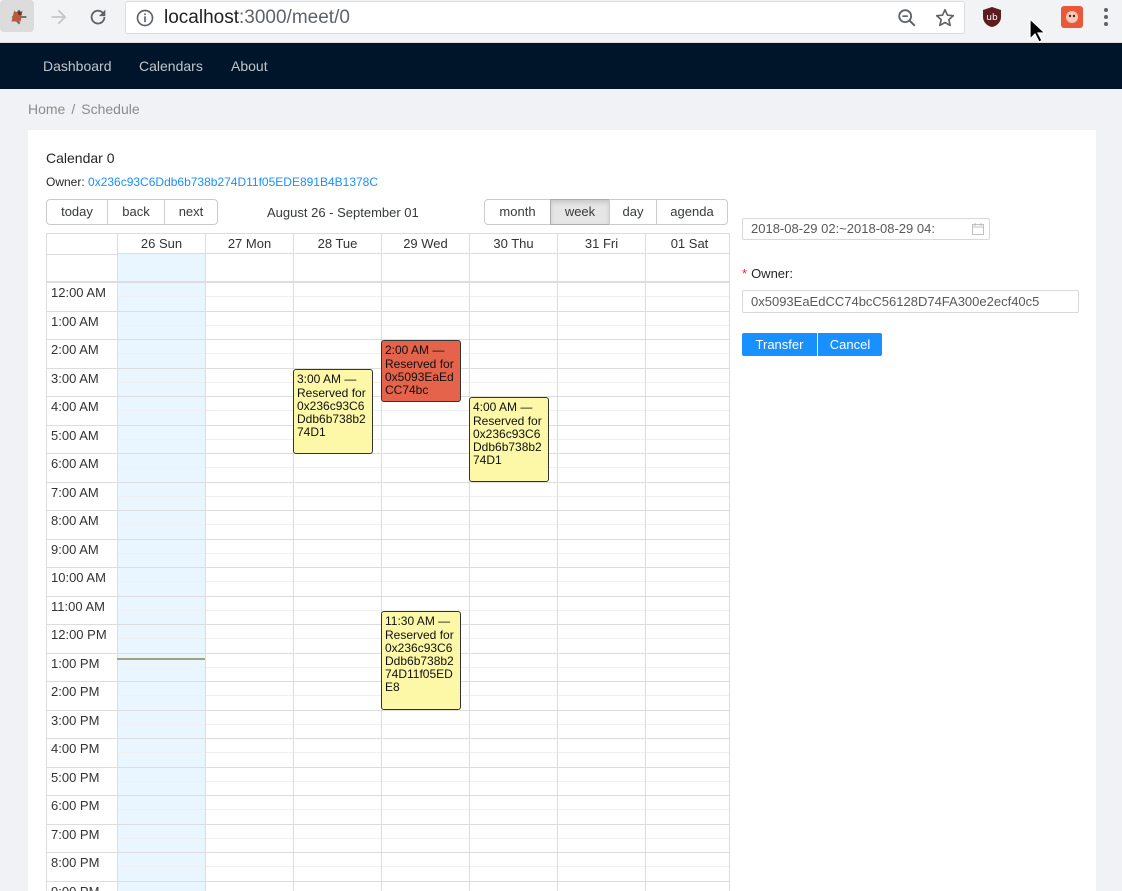 The width and height of the screenshot is (1122, 891). I want to click on event-time: 11:30 AM —, so click(418, 621).